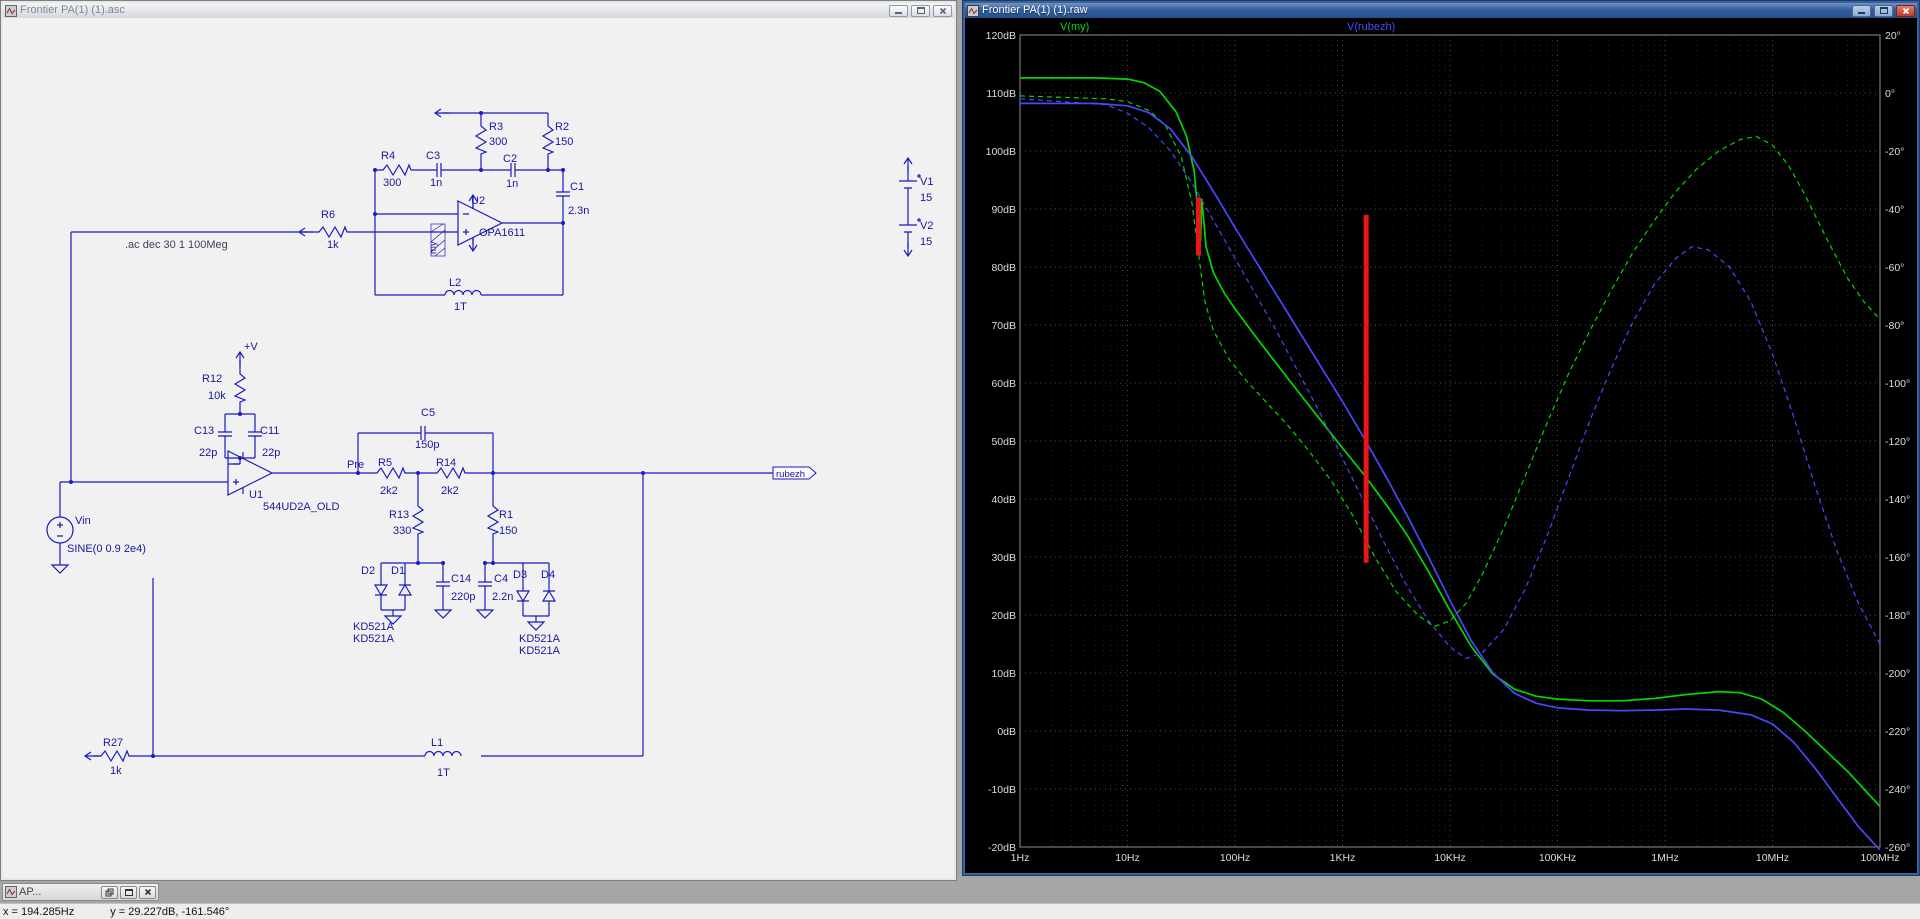  What do you see at coordinates (109, 892) in the screenshot?
I see `restore-button` at bounding box center [109, 892].